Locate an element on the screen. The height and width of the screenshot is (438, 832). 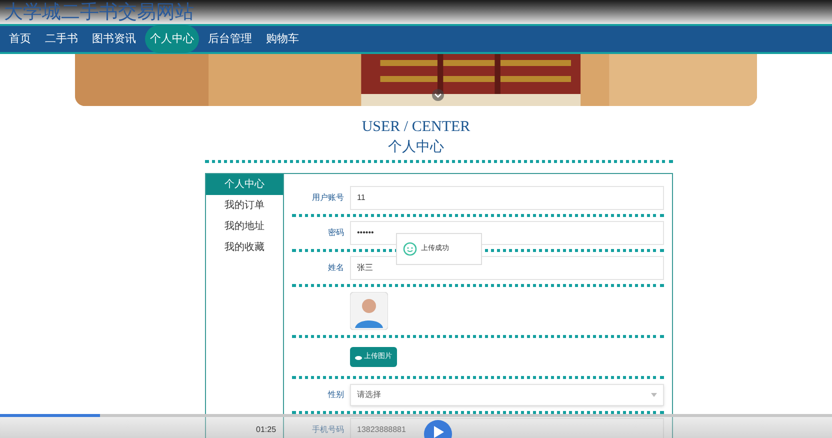
smile-icon is located at coordinates (410, 249).